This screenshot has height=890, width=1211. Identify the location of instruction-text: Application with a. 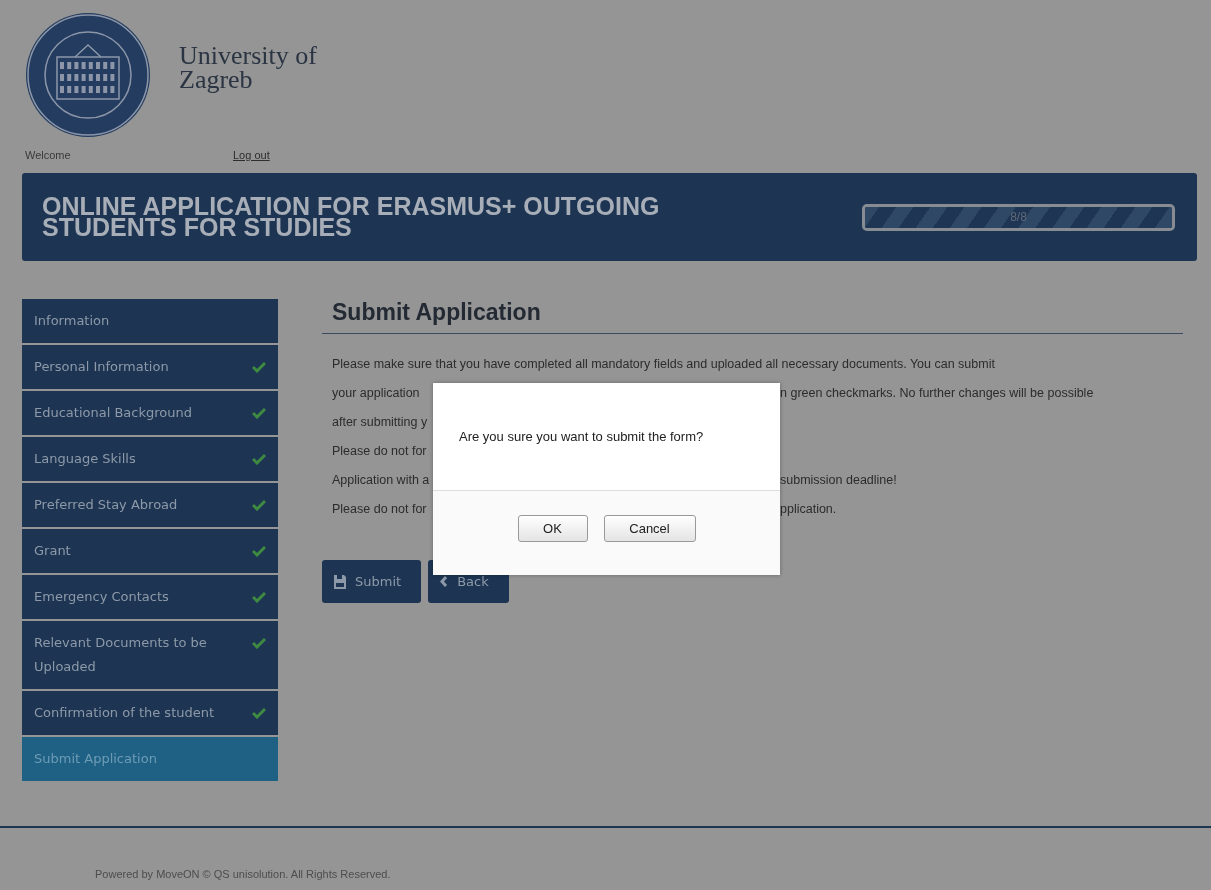
(381, 480).